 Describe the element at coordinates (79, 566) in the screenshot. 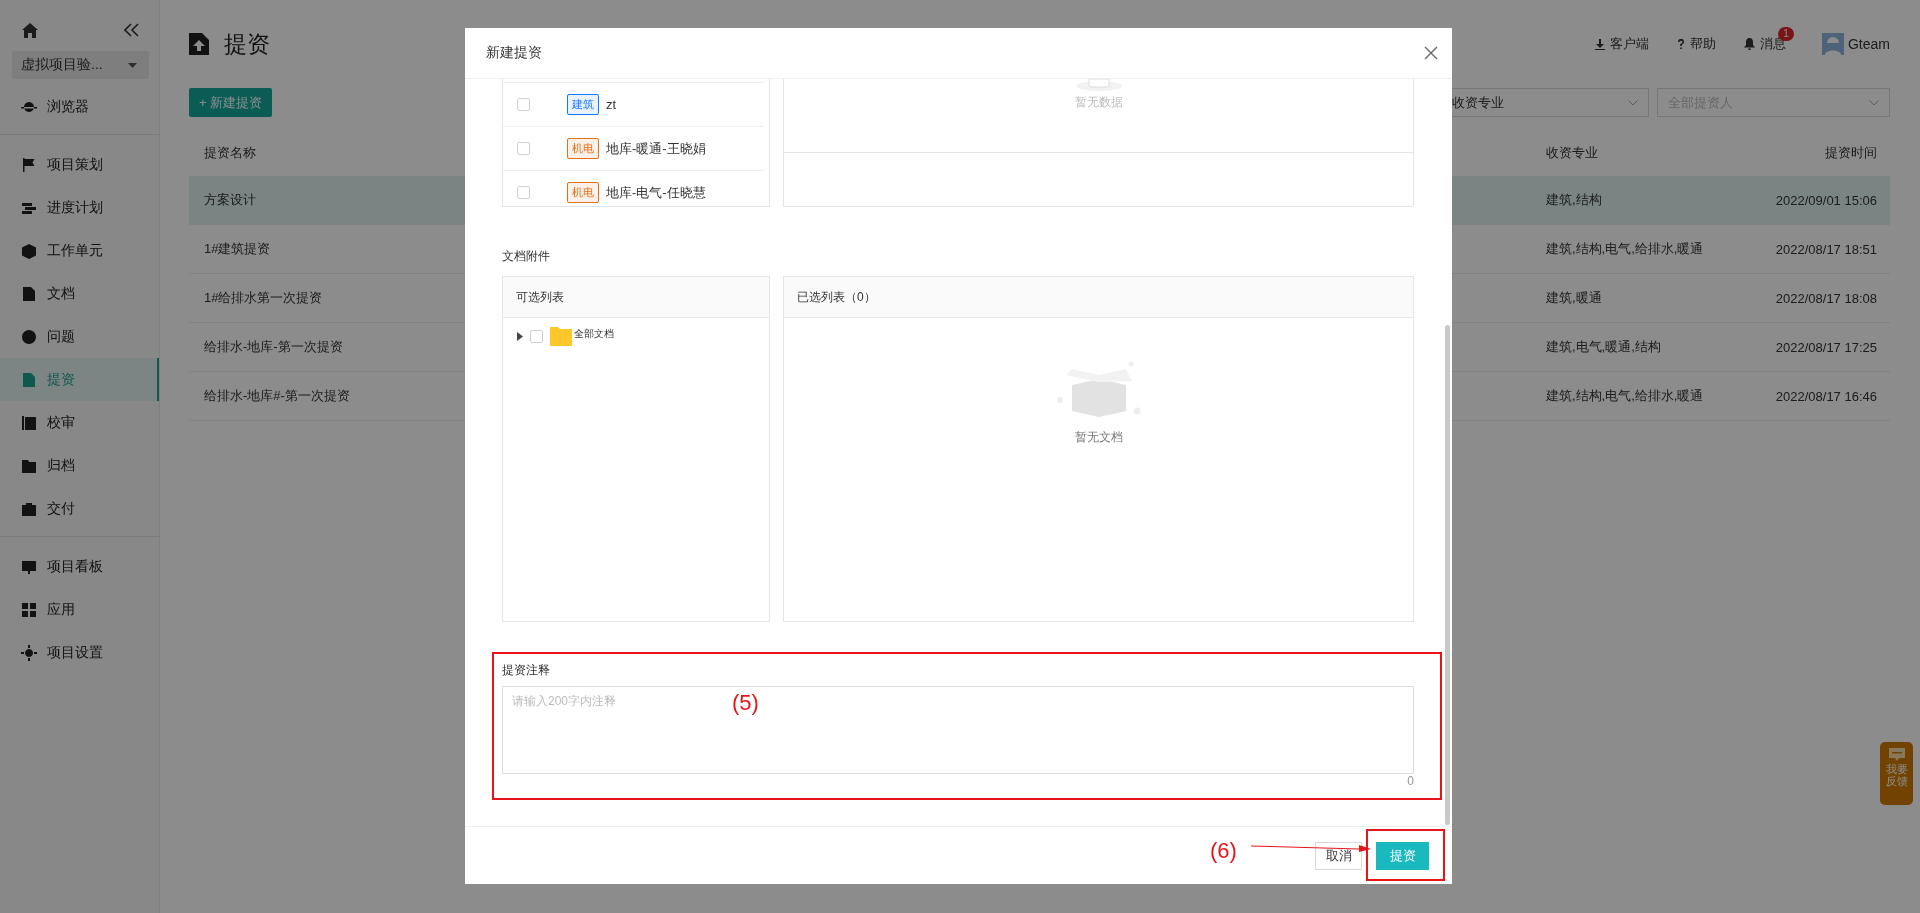

I see `sidebar-item: 项目看板` at that location.